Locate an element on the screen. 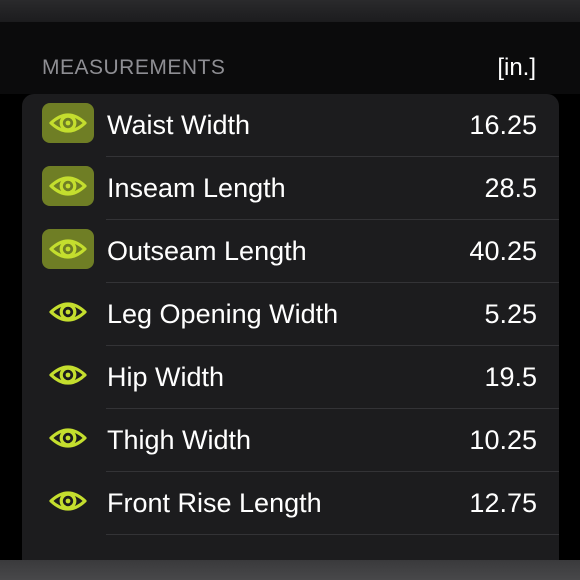 The image size is (580, 580). measurement-value: 40.25 is located at coordinates (503, 251).